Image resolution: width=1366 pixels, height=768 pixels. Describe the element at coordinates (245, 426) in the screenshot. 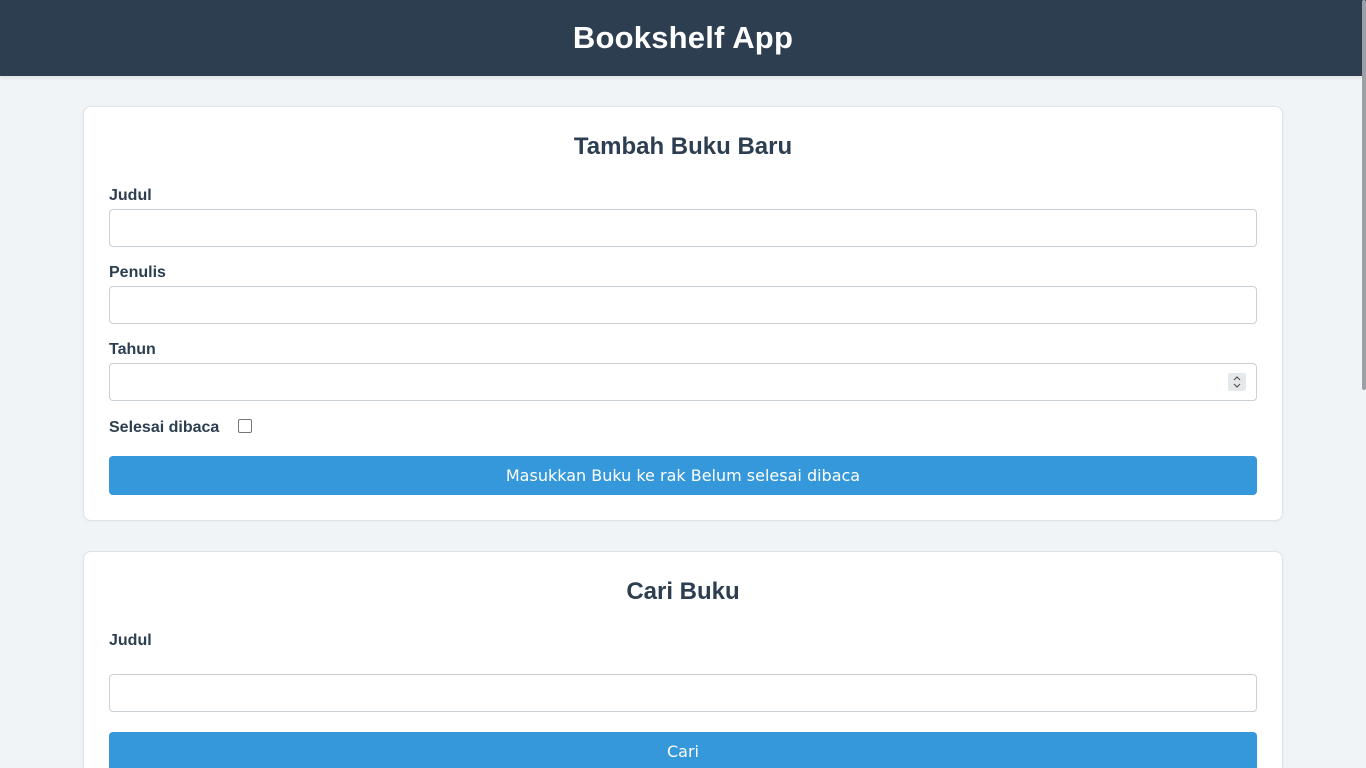

I see `complete-checkbox` at that location.